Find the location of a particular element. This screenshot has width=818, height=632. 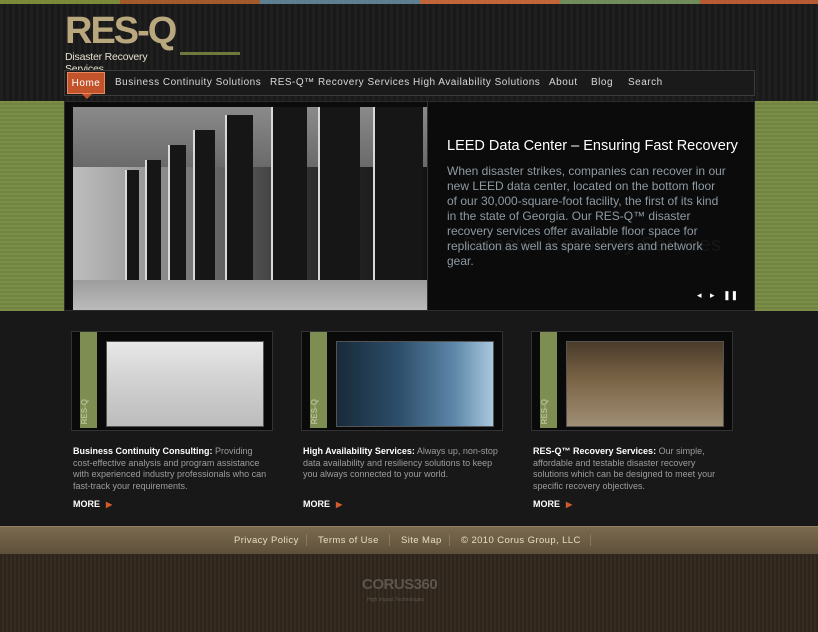

card-title: RES-Q™ Recovery Services: is located at coordinates (594, 451).